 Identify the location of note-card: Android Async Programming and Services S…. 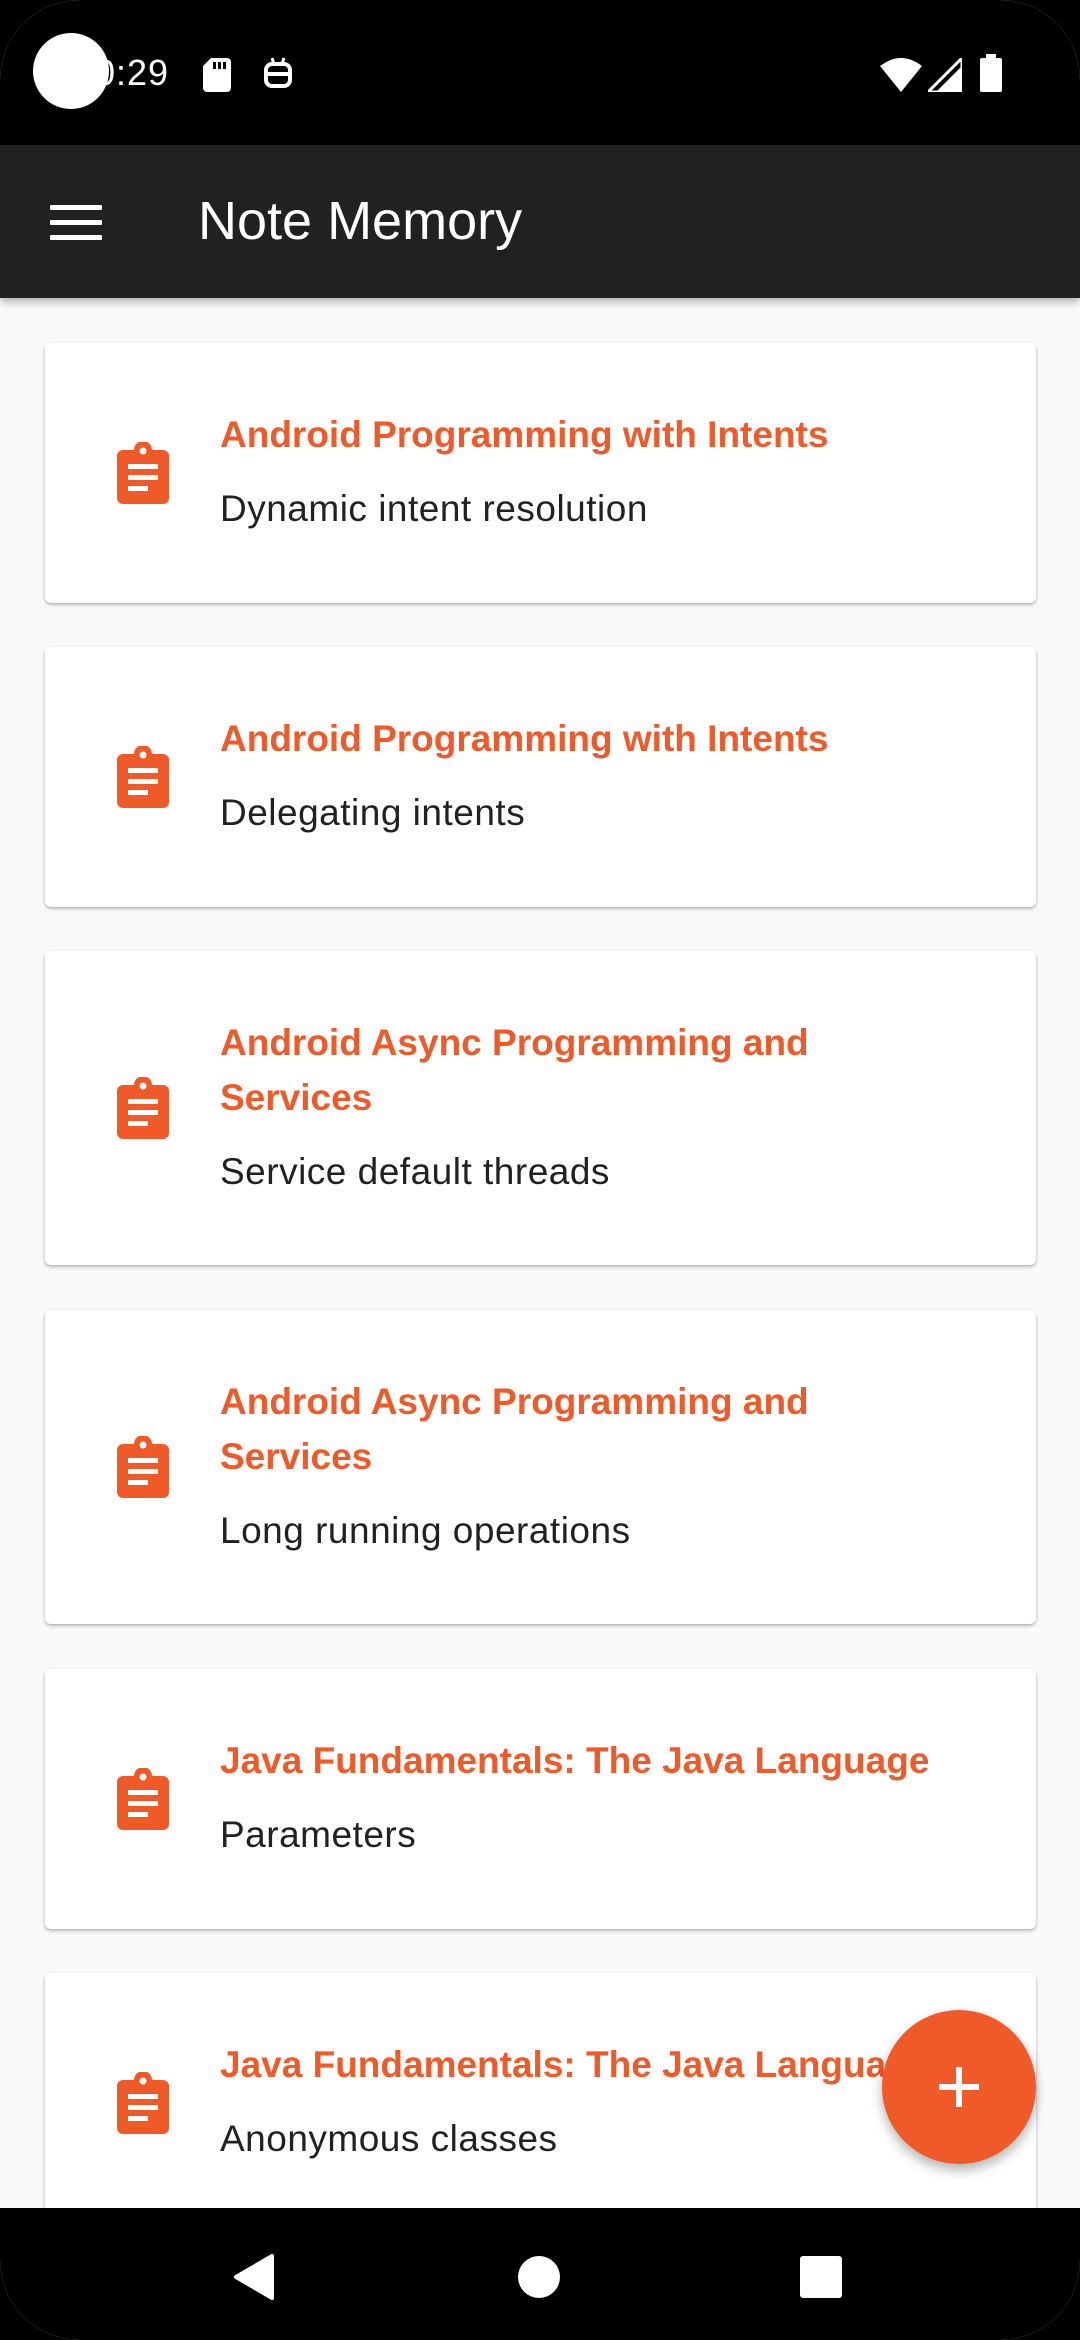
(540, 1108).